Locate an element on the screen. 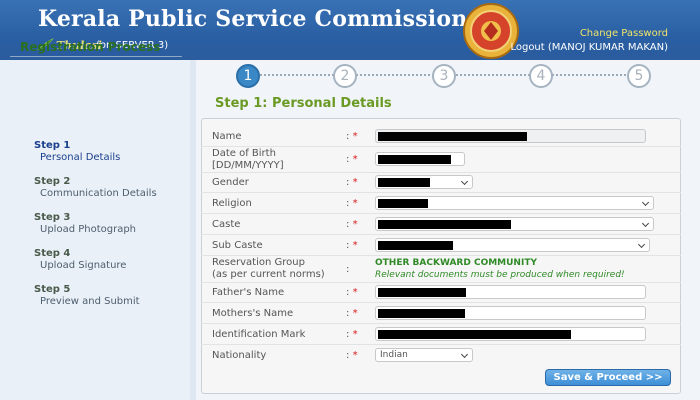  progress-step-5: 5 is located at coordinates (639, 76).